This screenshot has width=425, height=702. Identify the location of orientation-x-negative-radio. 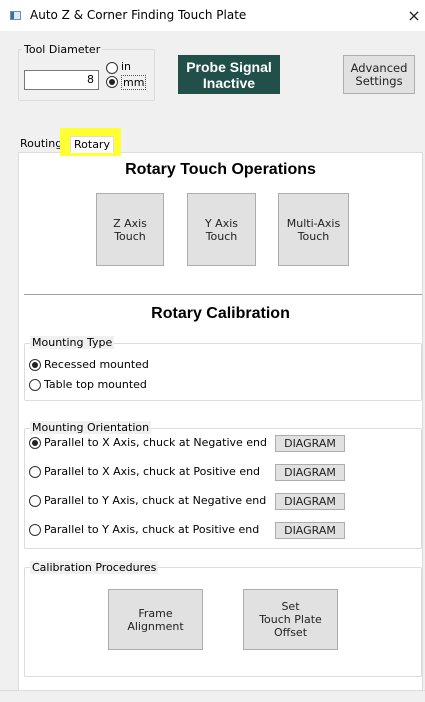
(35, 443).